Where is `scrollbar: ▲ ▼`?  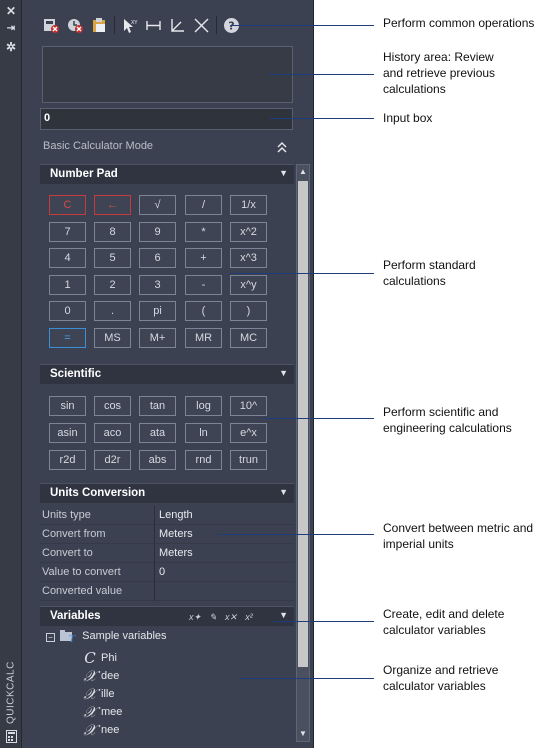
scrollbar: ▲ ▼ is located at coordinates (303, 453).